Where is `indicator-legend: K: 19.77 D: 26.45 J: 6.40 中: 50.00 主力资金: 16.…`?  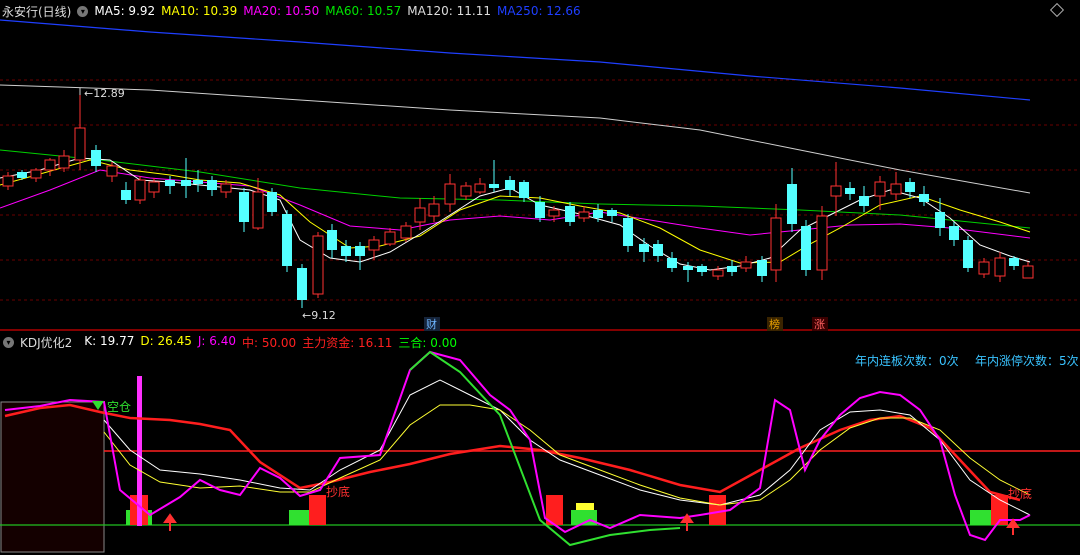
indicator-legend: K: 19.77 D: 26.45 J: 6.40 中: 50.00 主力资金: 16.… is located at coordinates (270, 342).